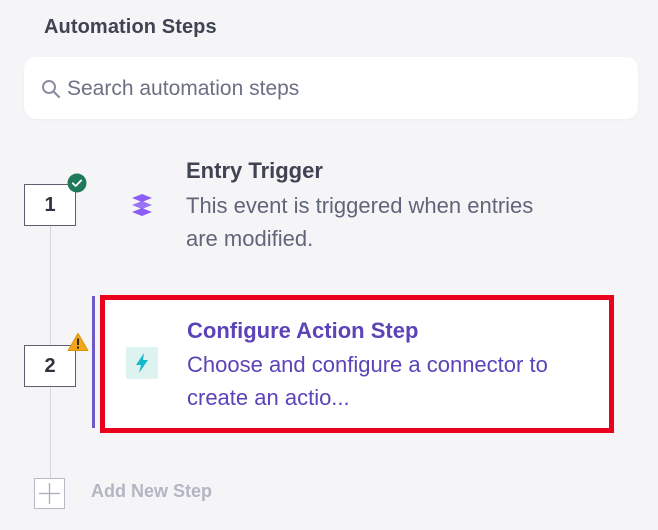  Describe the element at coordinates (142, 363) in the screenshot. I see `lightning-icon` at that location.